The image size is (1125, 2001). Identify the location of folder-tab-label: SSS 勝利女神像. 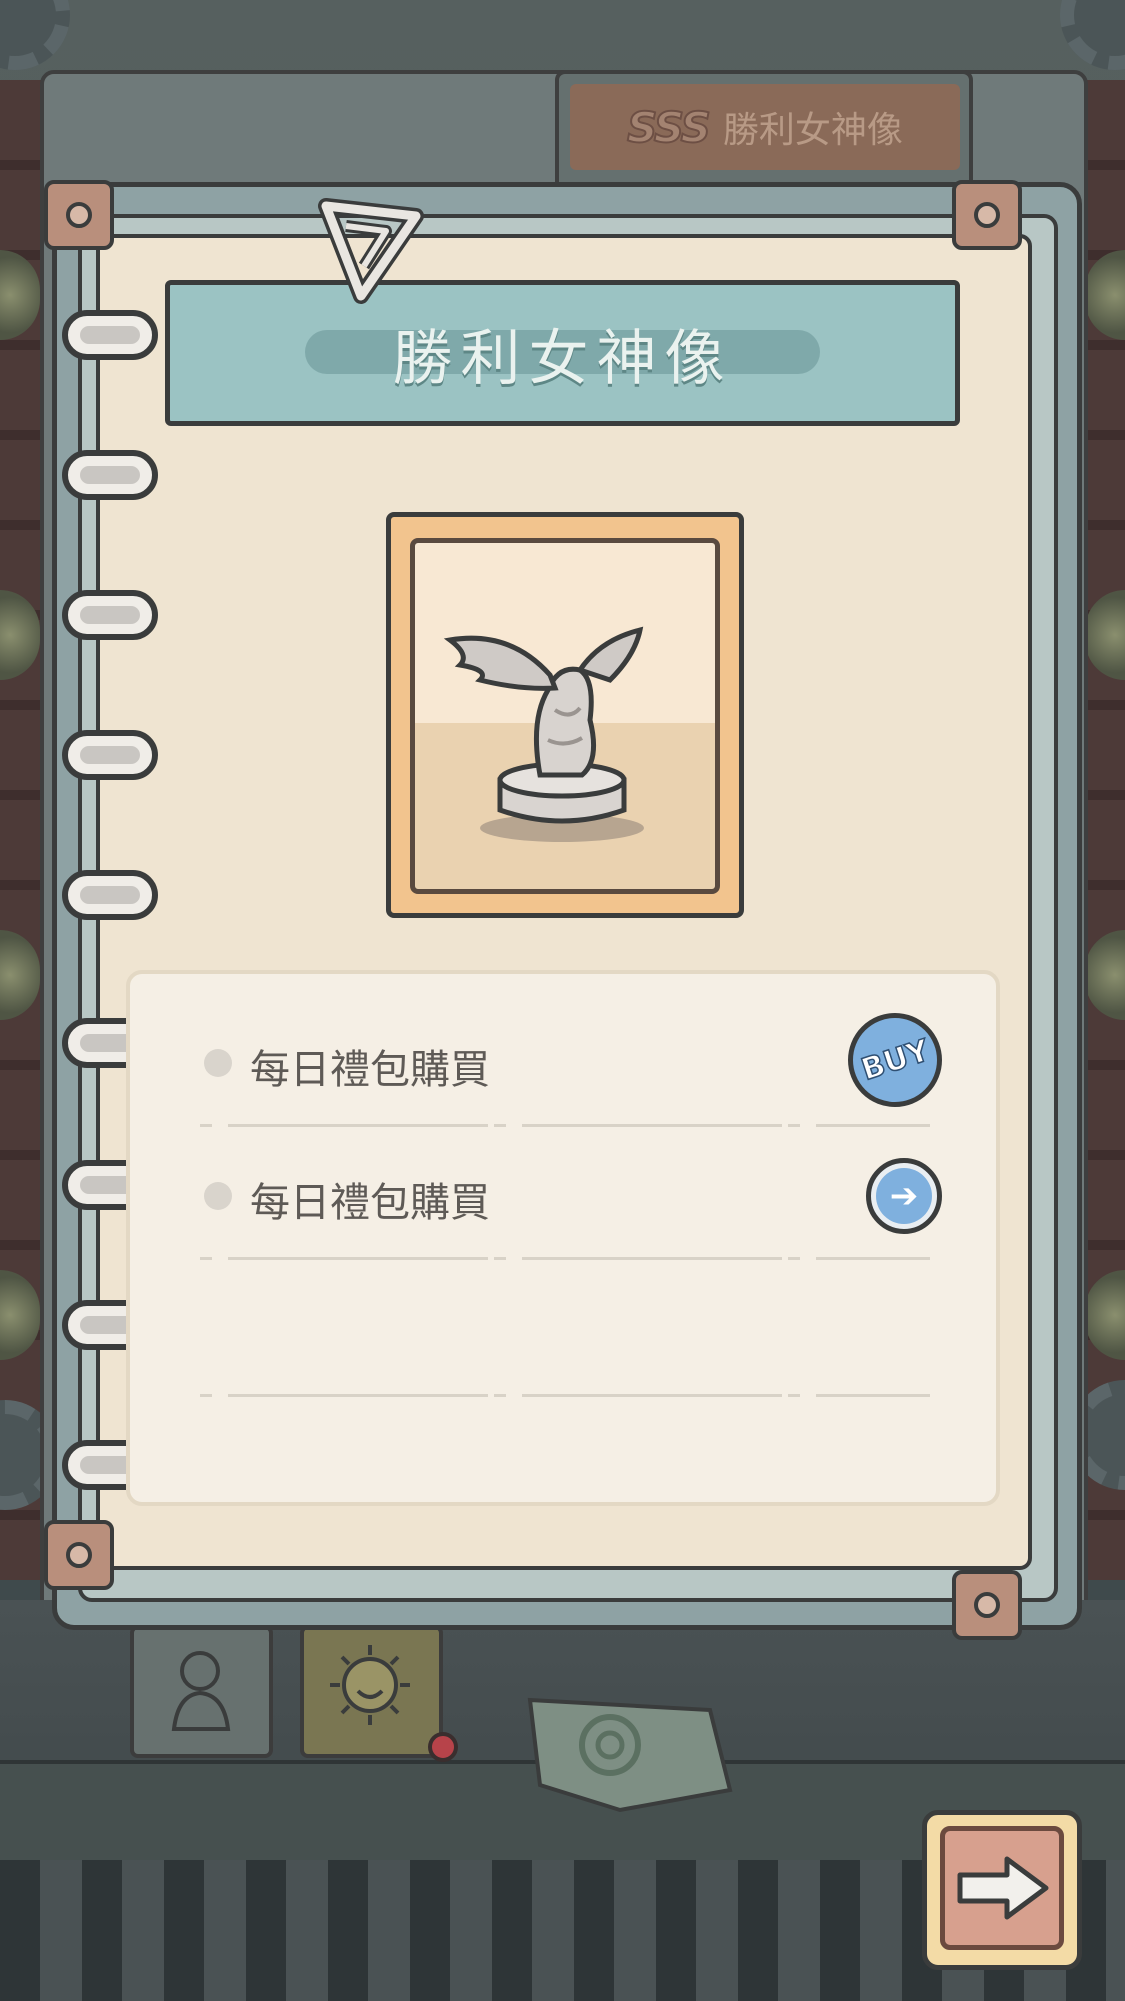
(765, 127).